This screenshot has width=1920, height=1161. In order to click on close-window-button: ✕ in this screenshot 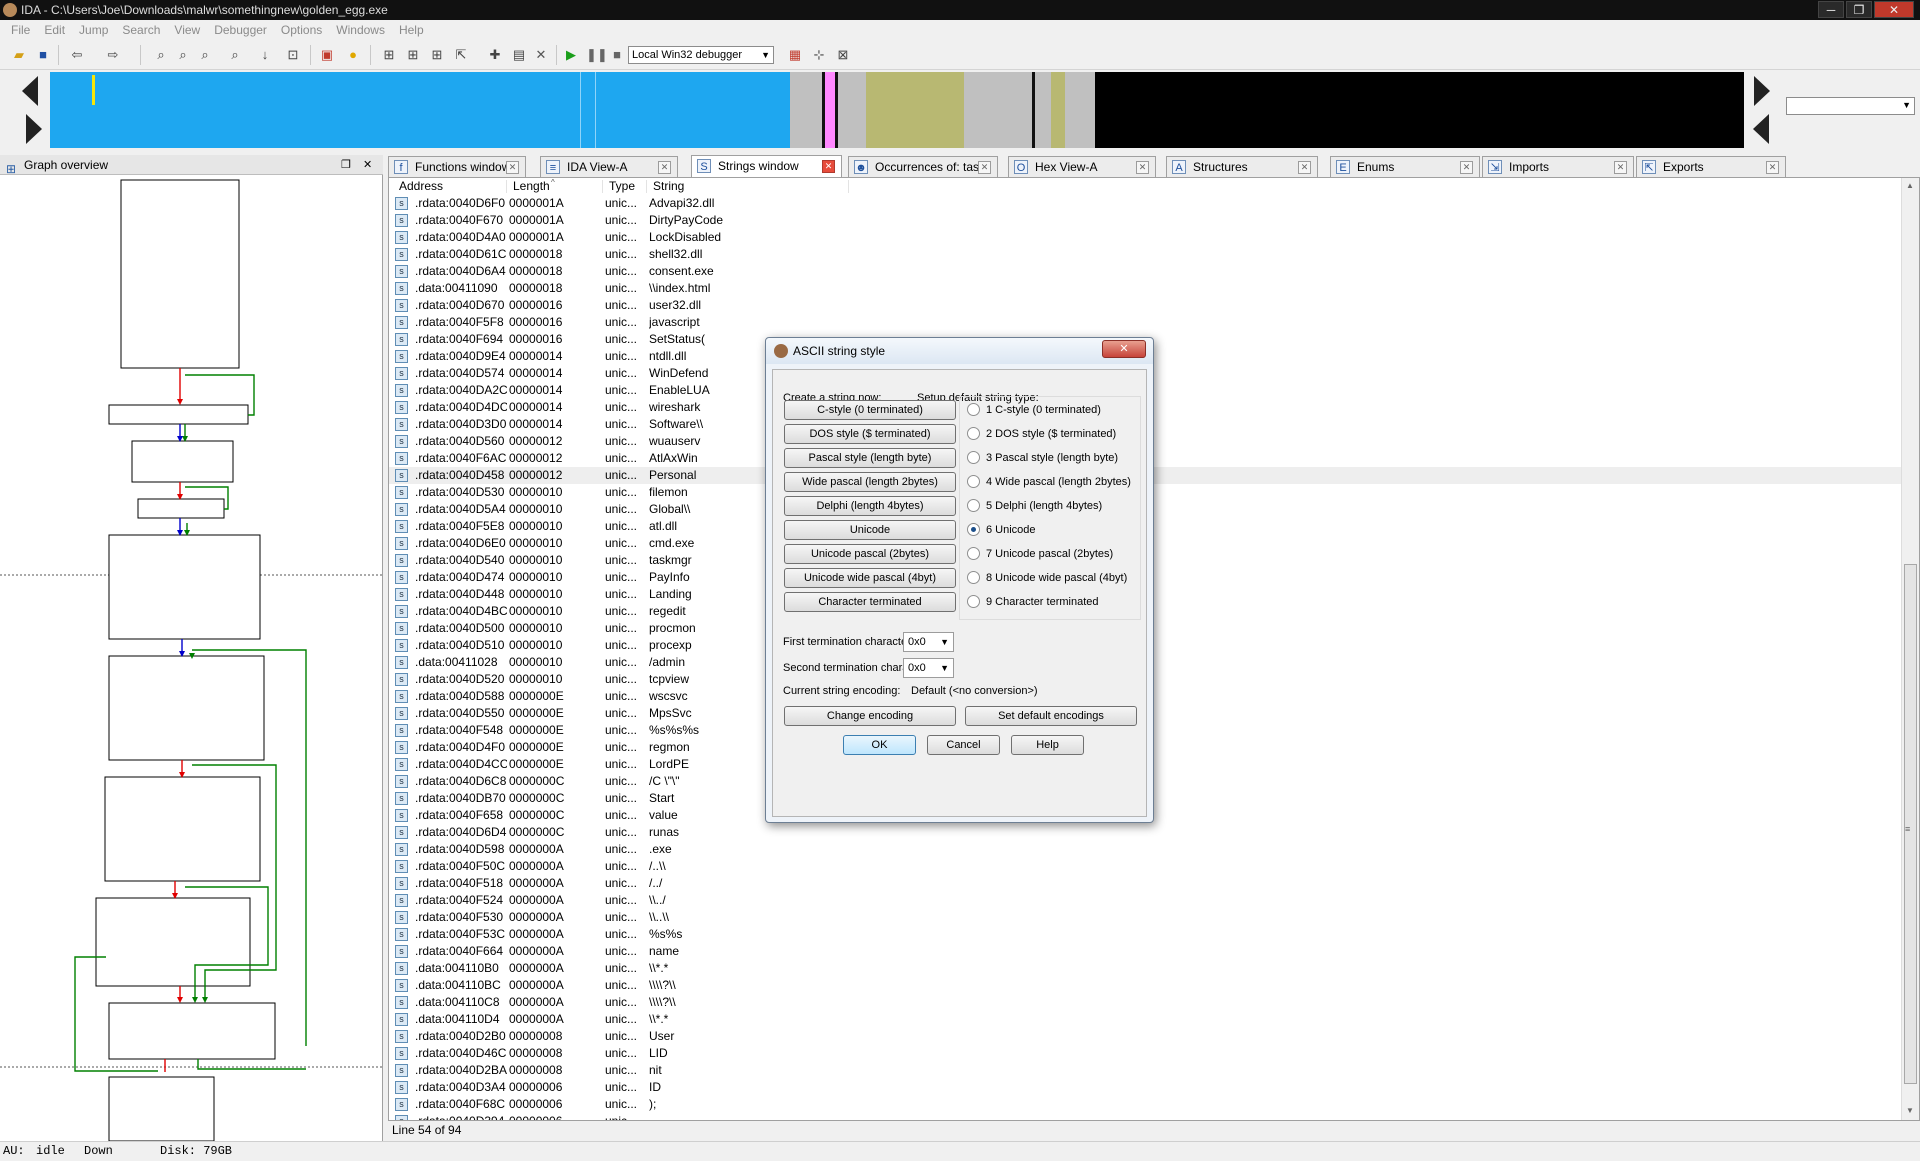, I will do `click(1894, 9)`.